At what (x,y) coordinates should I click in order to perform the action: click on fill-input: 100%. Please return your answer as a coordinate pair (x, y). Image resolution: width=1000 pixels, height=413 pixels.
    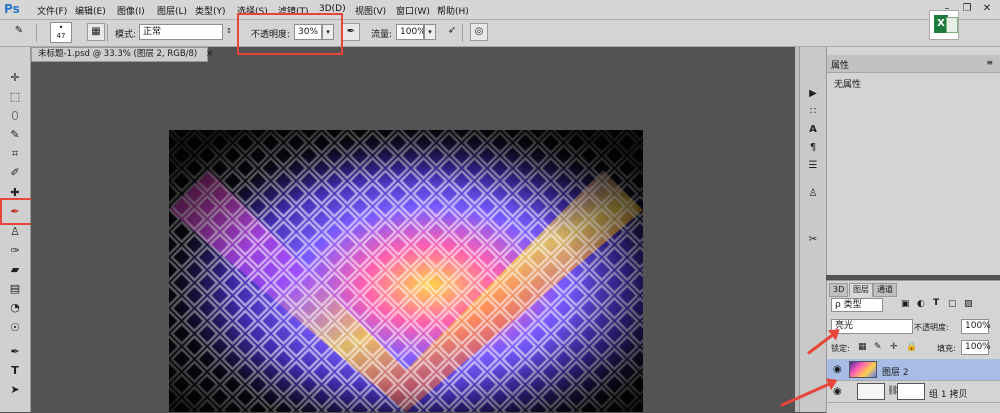
    Looking at the image, I should click on (976, 347).